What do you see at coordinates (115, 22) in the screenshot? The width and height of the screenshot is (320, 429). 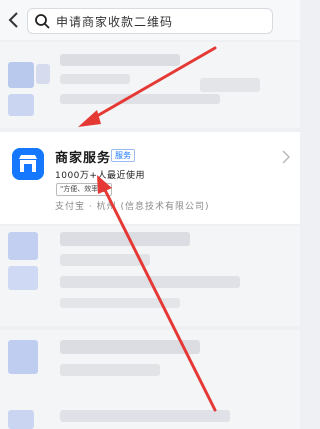 I see `search-query: 申请商家收款二维码` at bounding box center [115, 22].